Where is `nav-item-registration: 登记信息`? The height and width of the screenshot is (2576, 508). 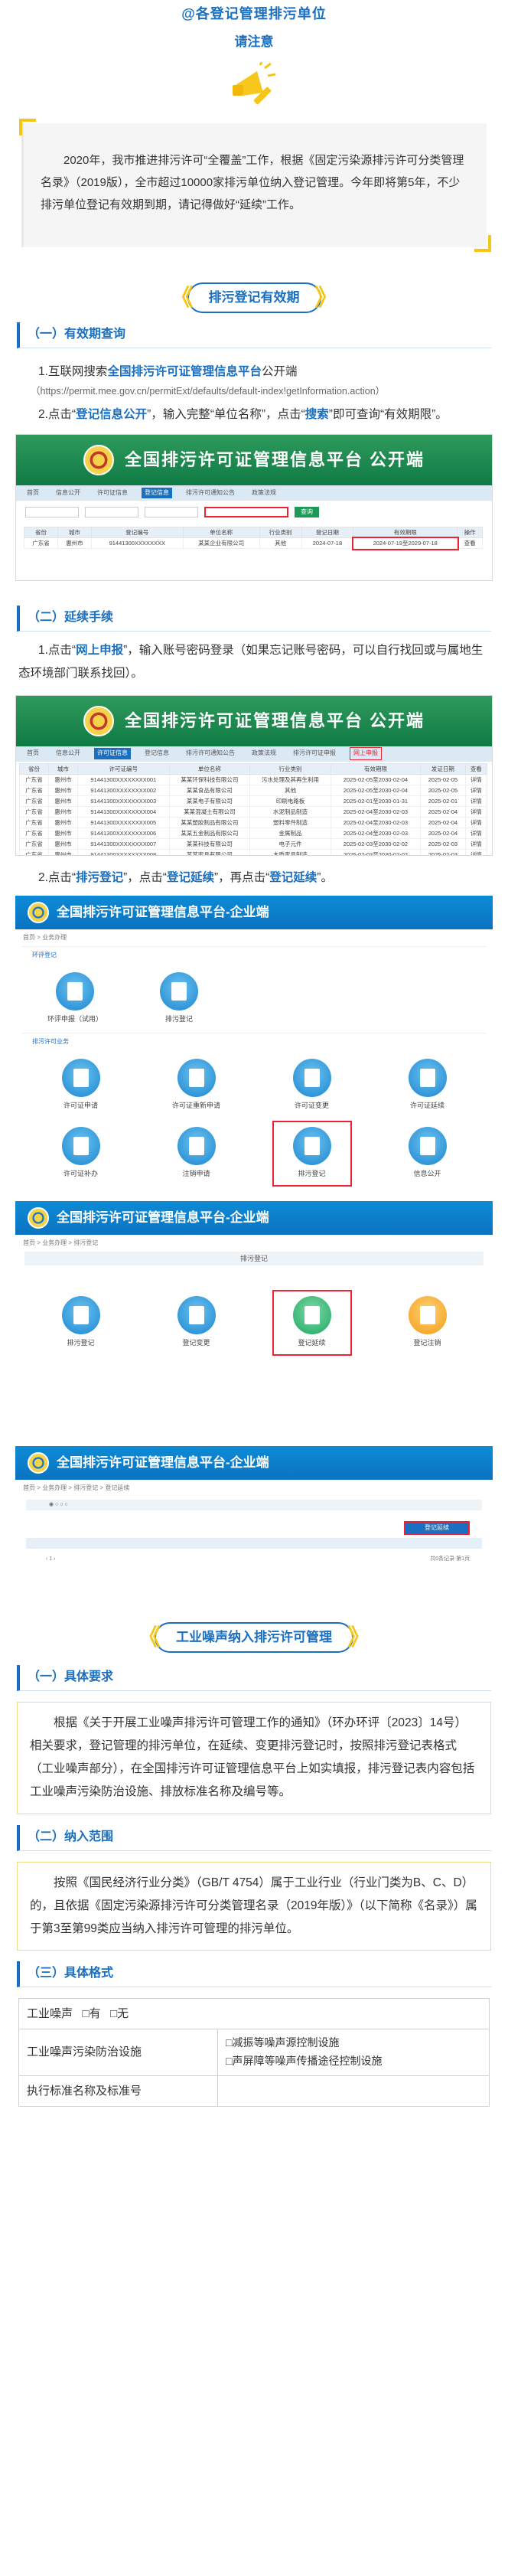
nav-item-registration: 登记信息 is located at coordinates (157, 493).